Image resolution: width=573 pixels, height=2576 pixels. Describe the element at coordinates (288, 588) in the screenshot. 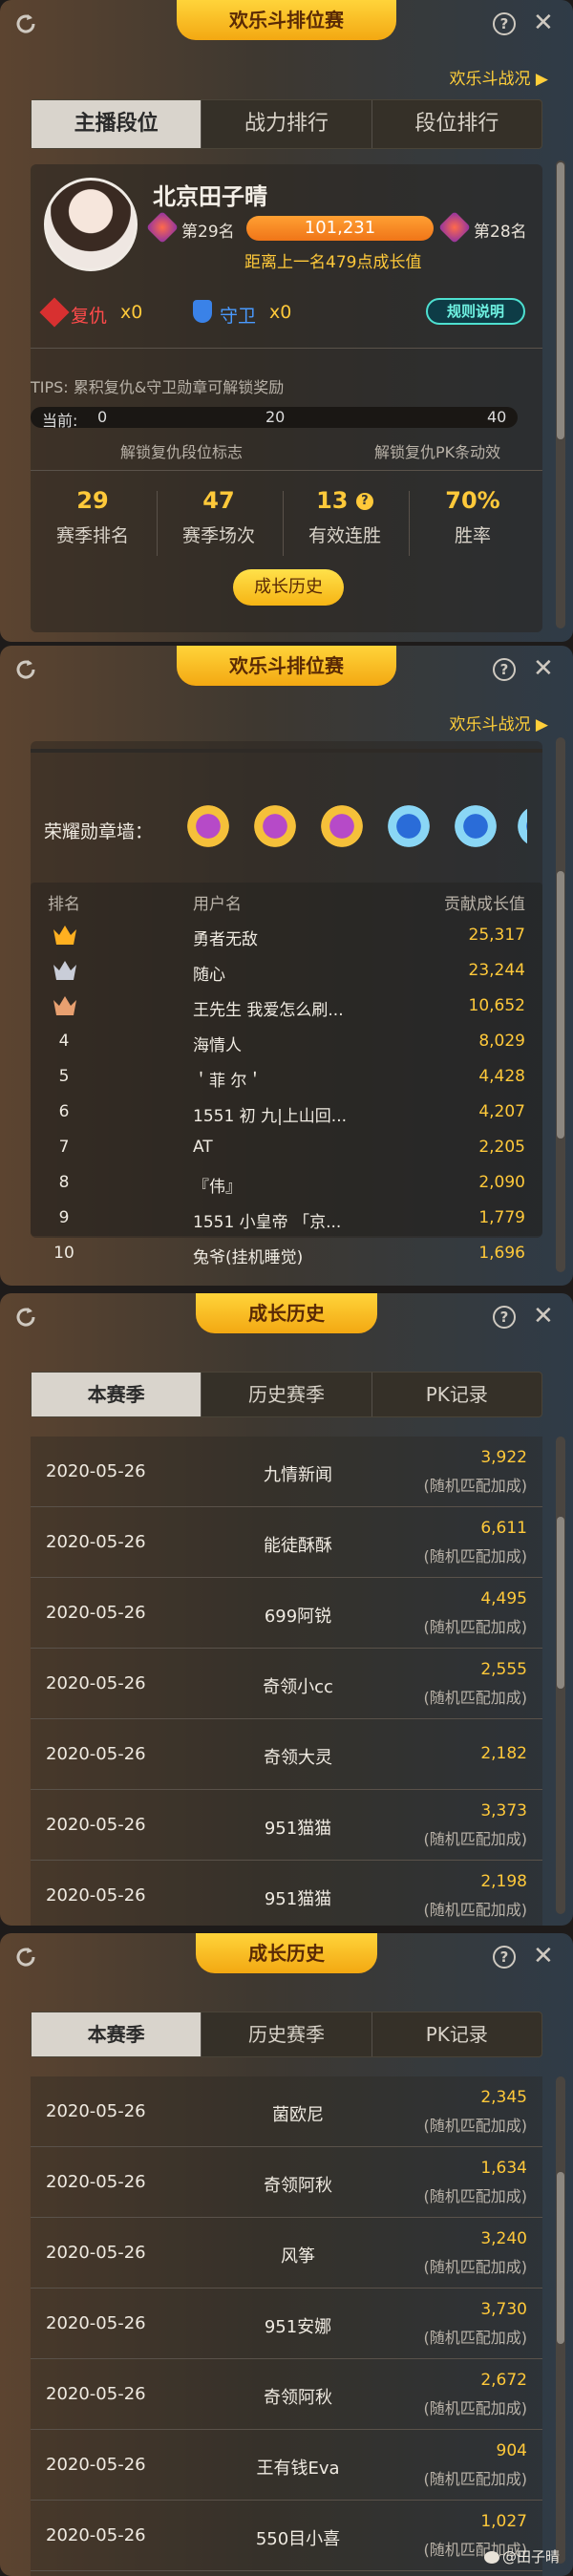

I see `growth-history-button: 成长历史` at that location.